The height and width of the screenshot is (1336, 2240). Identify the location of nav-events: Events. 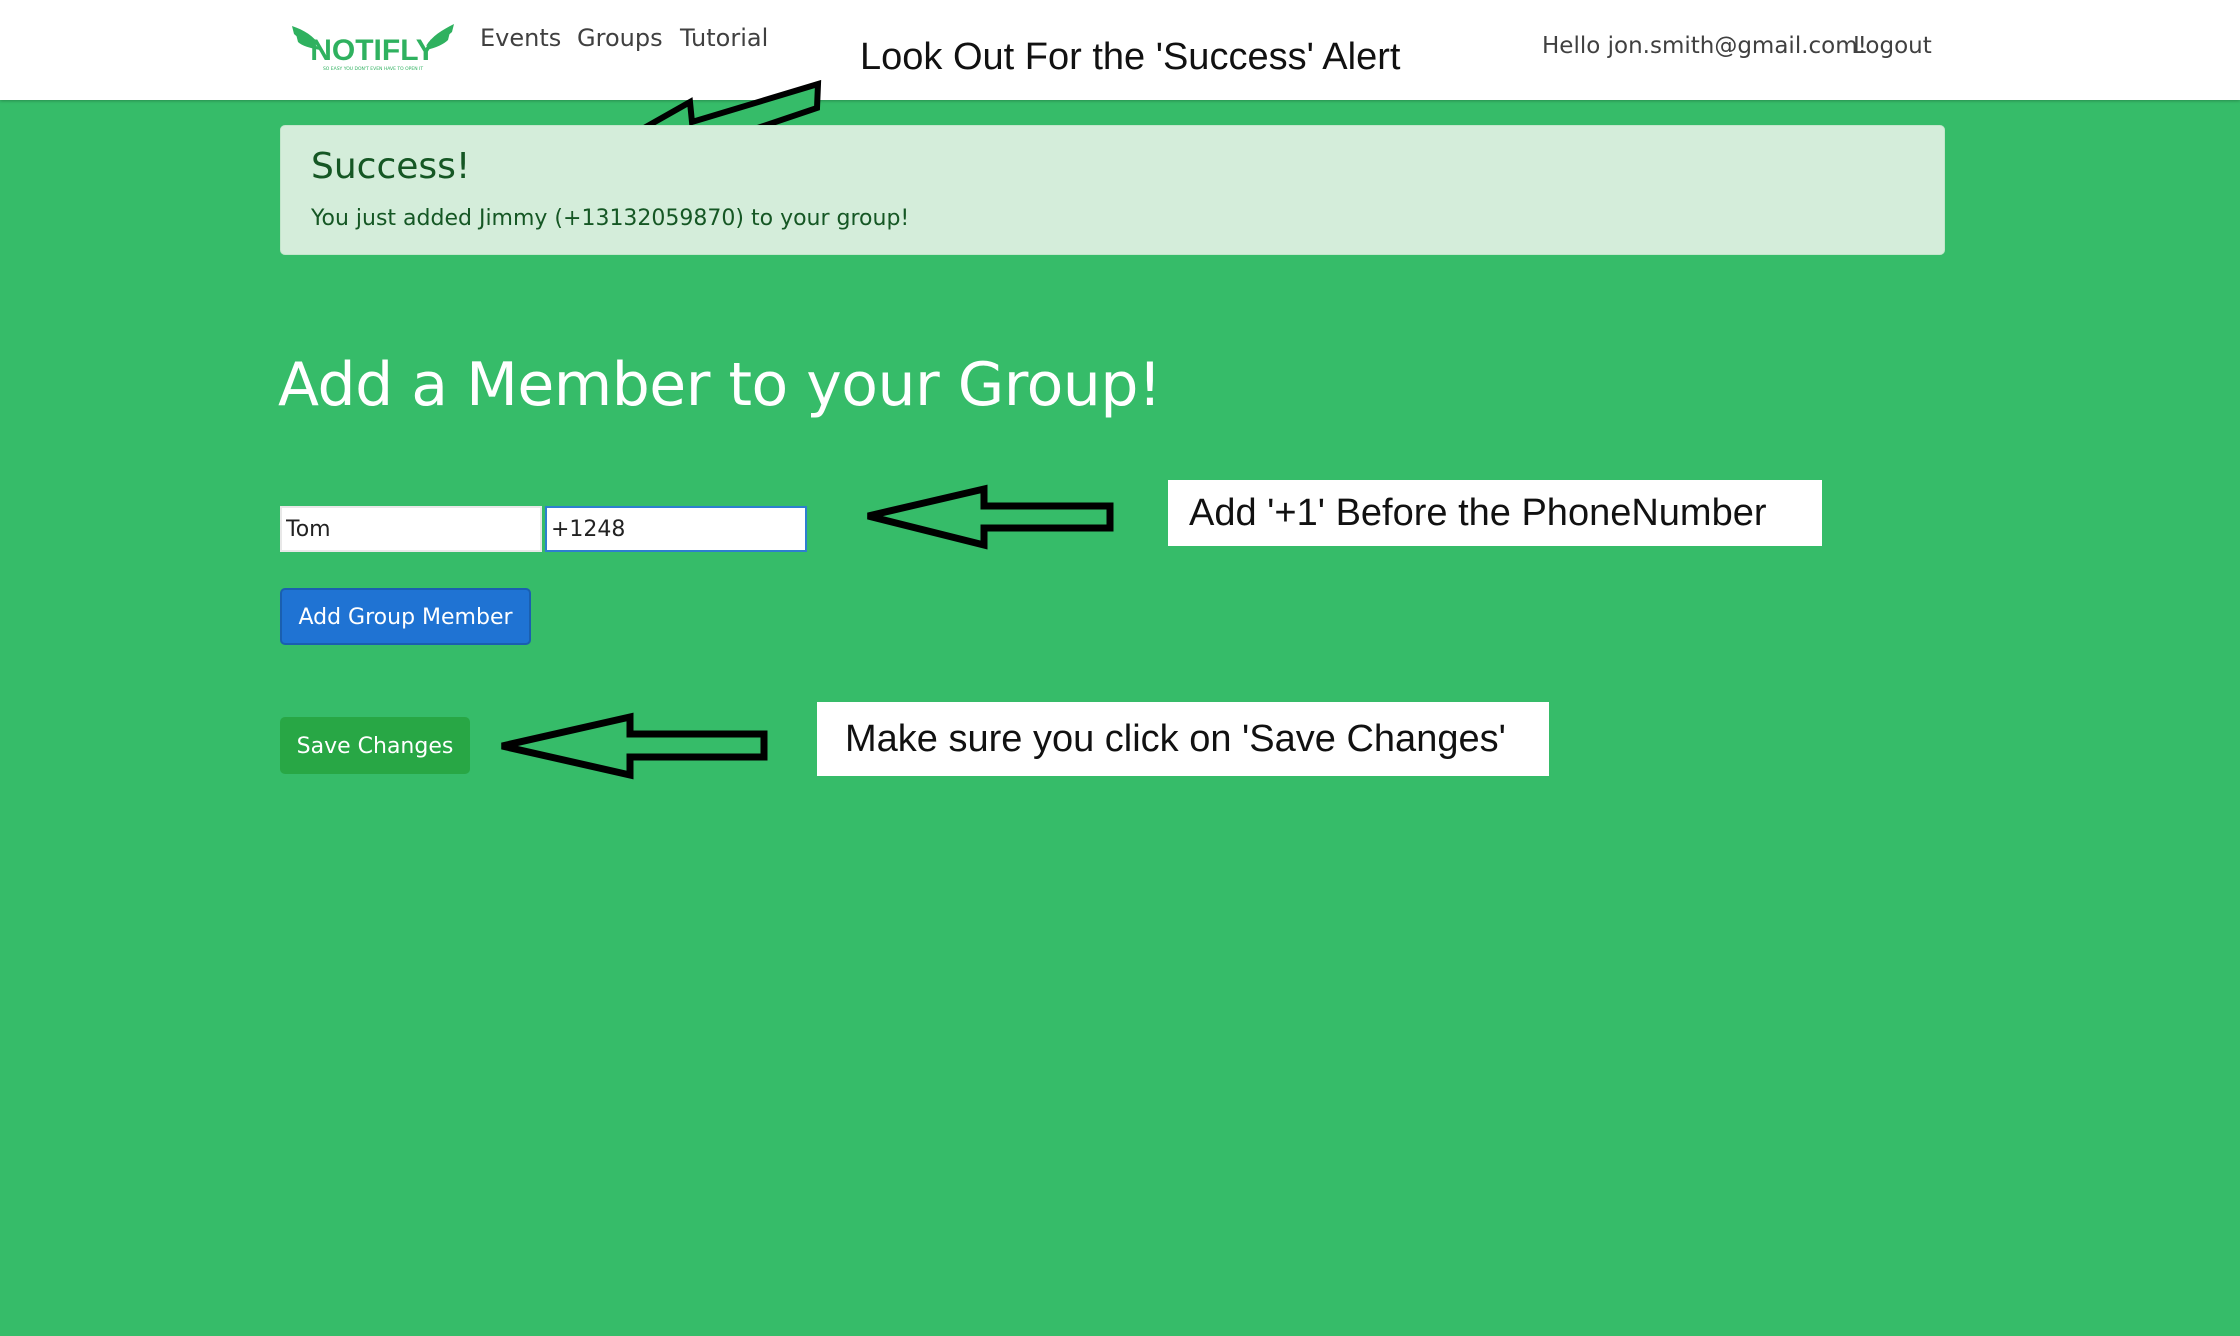
(520, 38).